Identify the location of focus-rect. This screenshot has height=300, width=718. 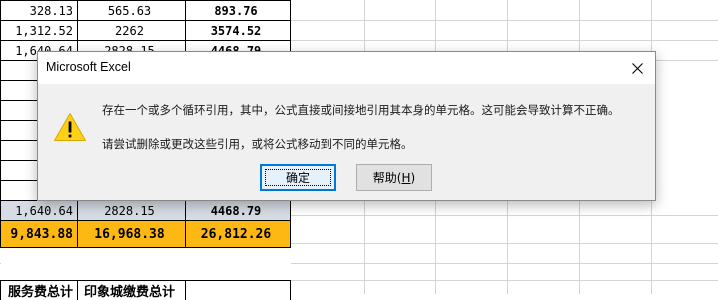
(298, 177).